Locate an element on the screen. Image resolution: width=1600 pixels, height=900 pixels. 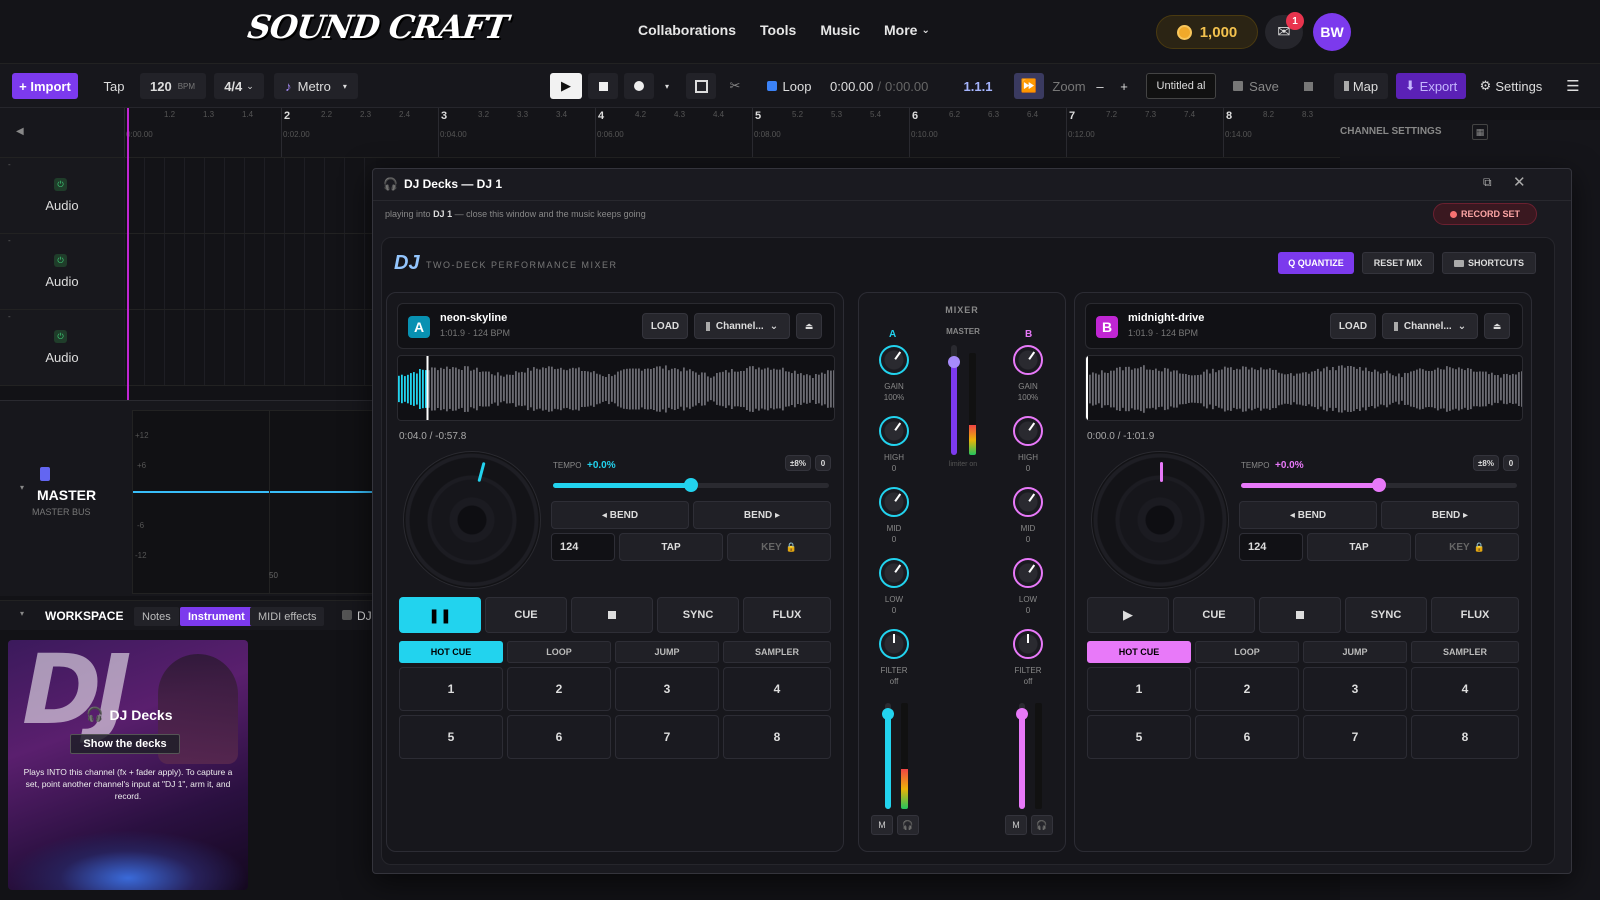
channel-a-fader is located at coordinates (888, 756).